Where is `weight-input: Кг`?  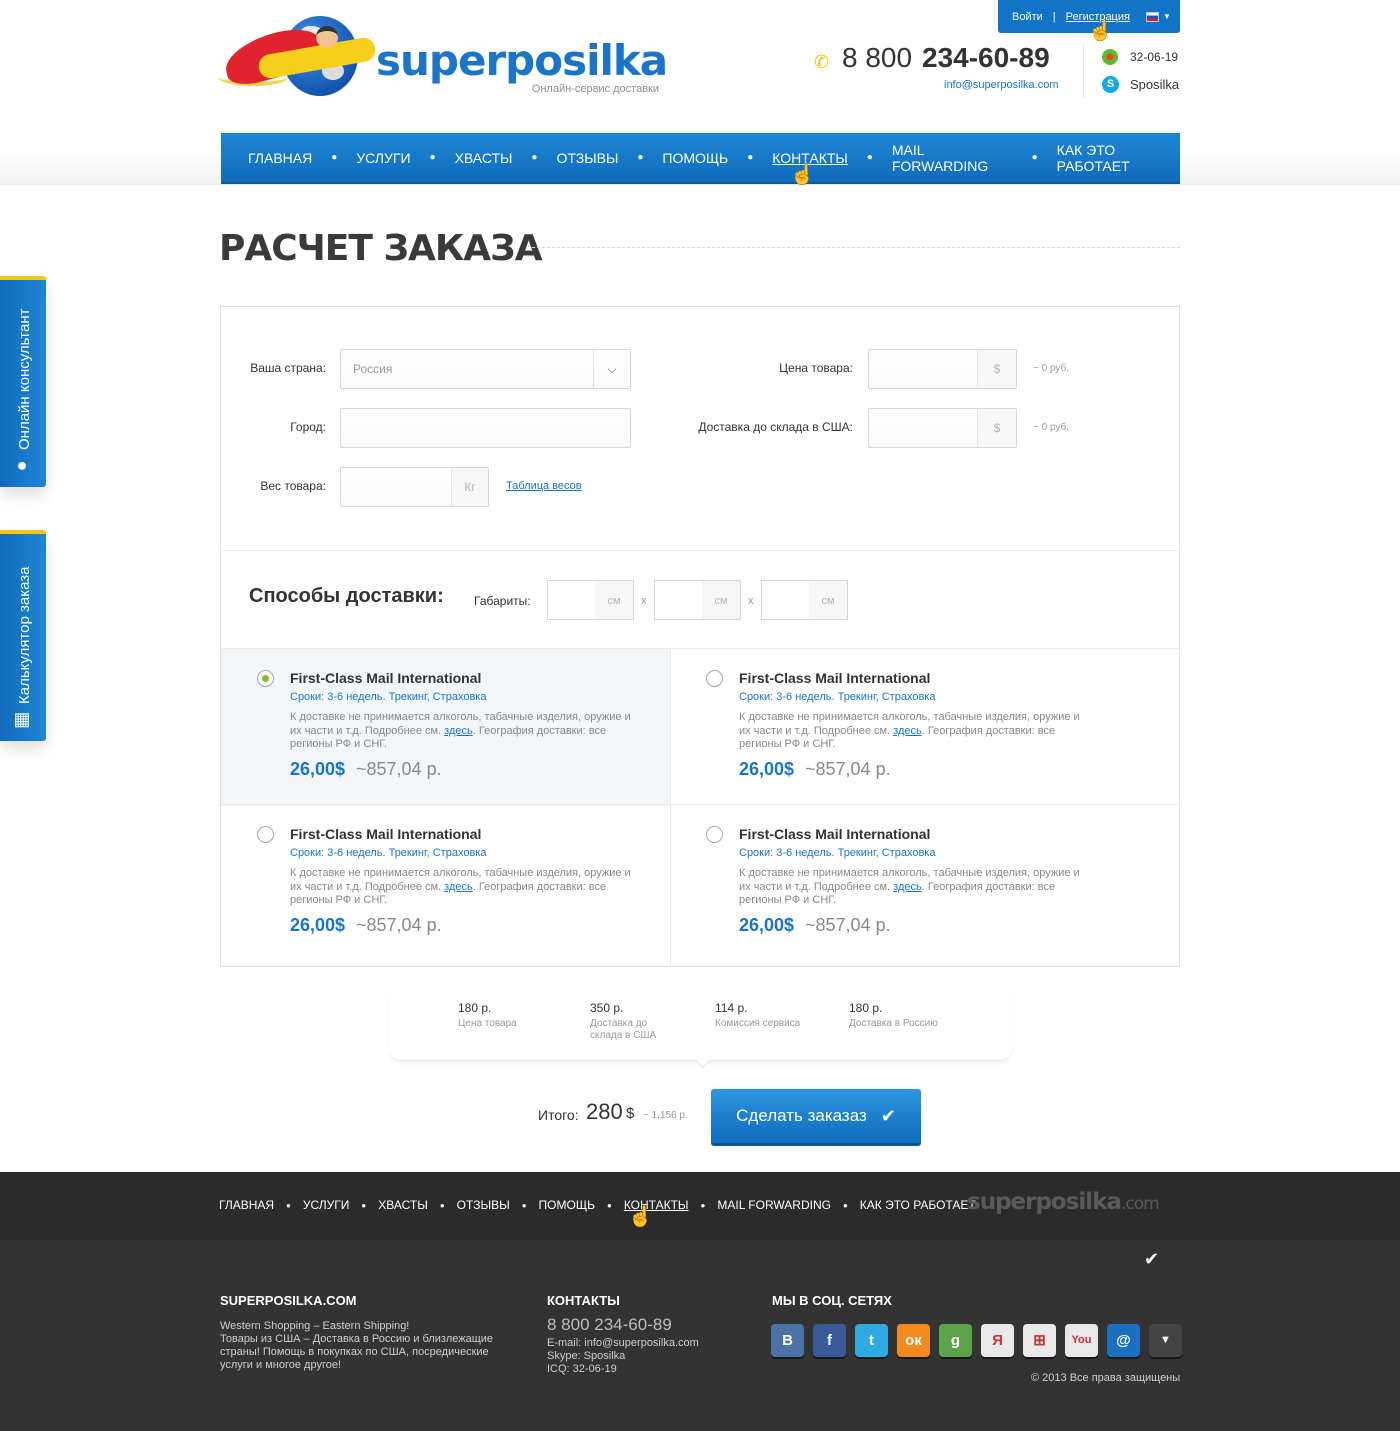 weight-input: Кг is located at coordinates (414, 487).